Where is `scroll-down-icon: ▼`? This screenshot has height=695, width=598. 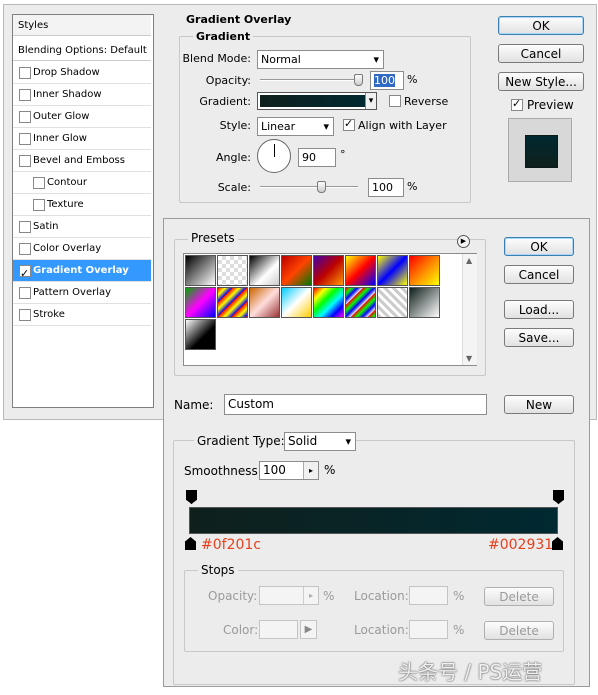
scroll-down-icon: ▼ is located at coordinates (469, 358).